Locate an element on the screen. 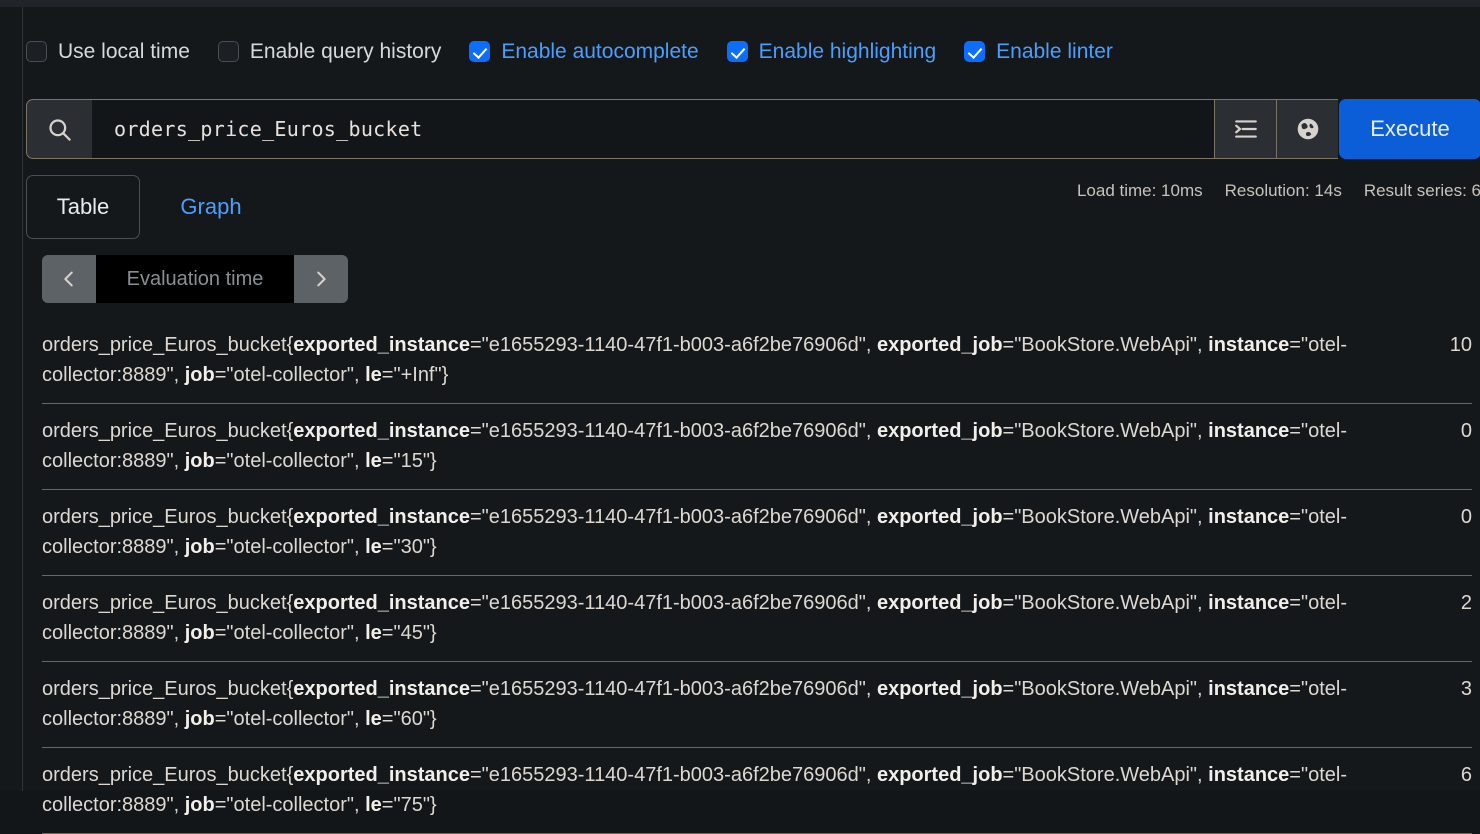  explain-query-button is located at coordinates (1307, 129).